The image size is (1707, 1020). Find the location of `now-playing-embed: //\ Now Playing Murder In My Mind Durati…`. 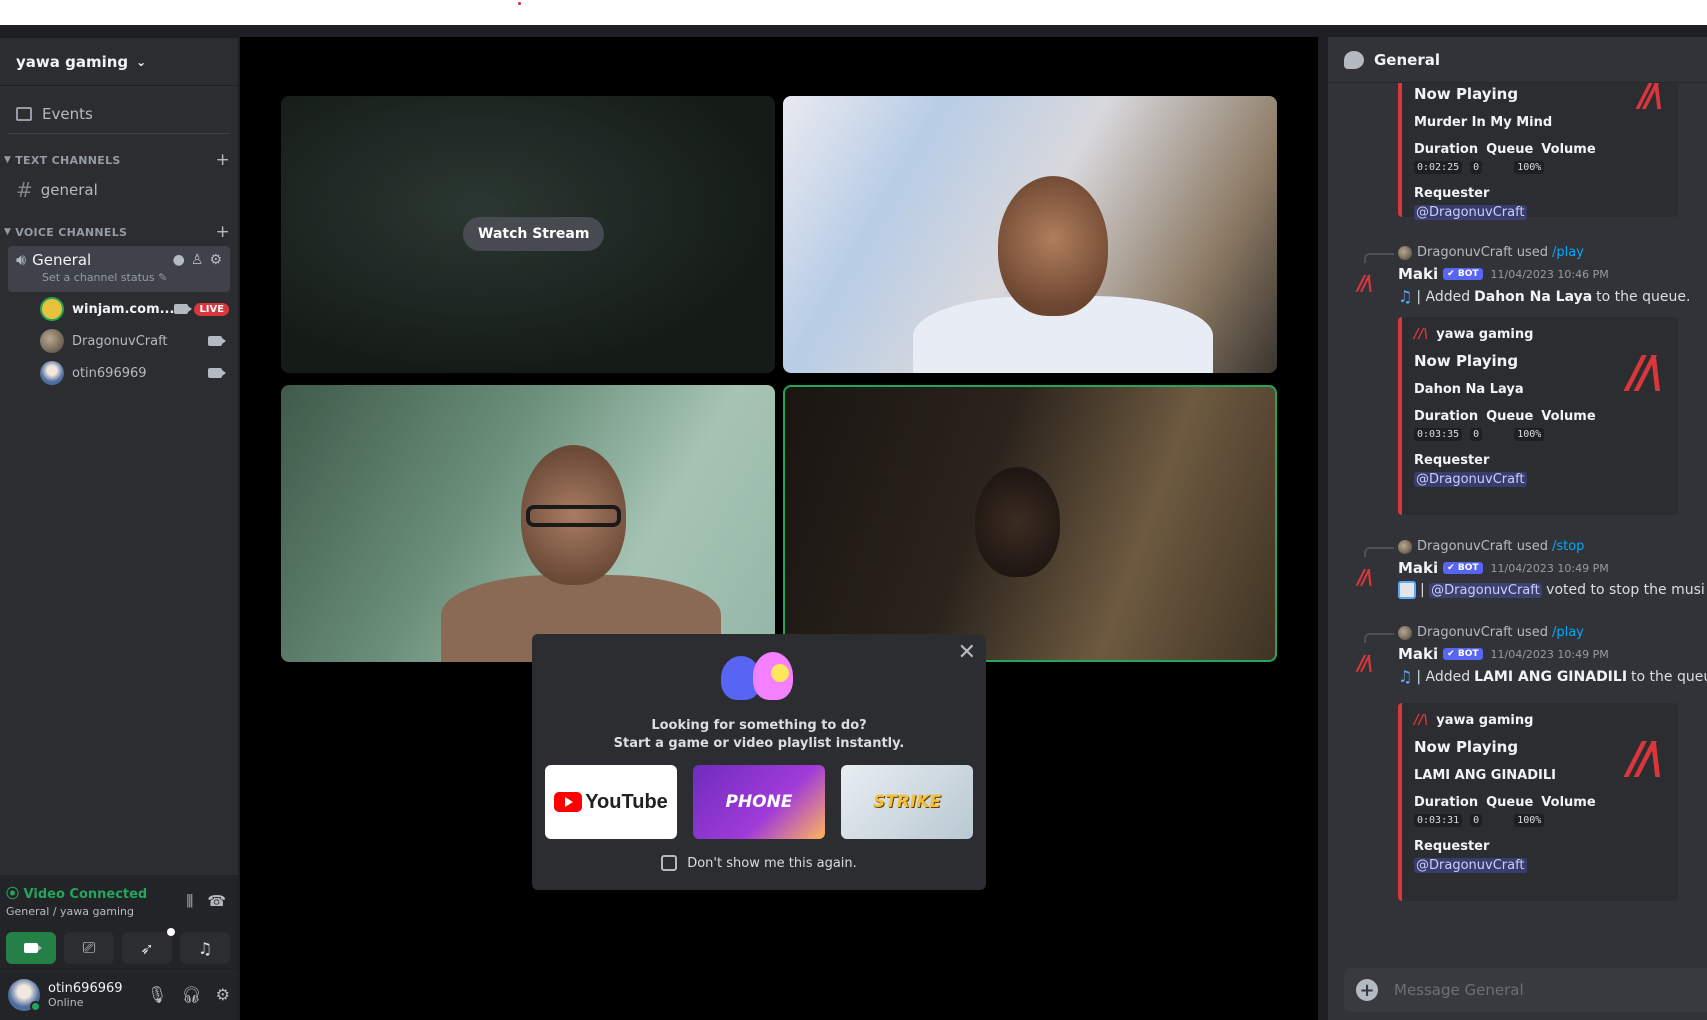

now-playing-embed: //\ Now Playing Murder In My Mind Durati… is located at coordinates (1538, 151).